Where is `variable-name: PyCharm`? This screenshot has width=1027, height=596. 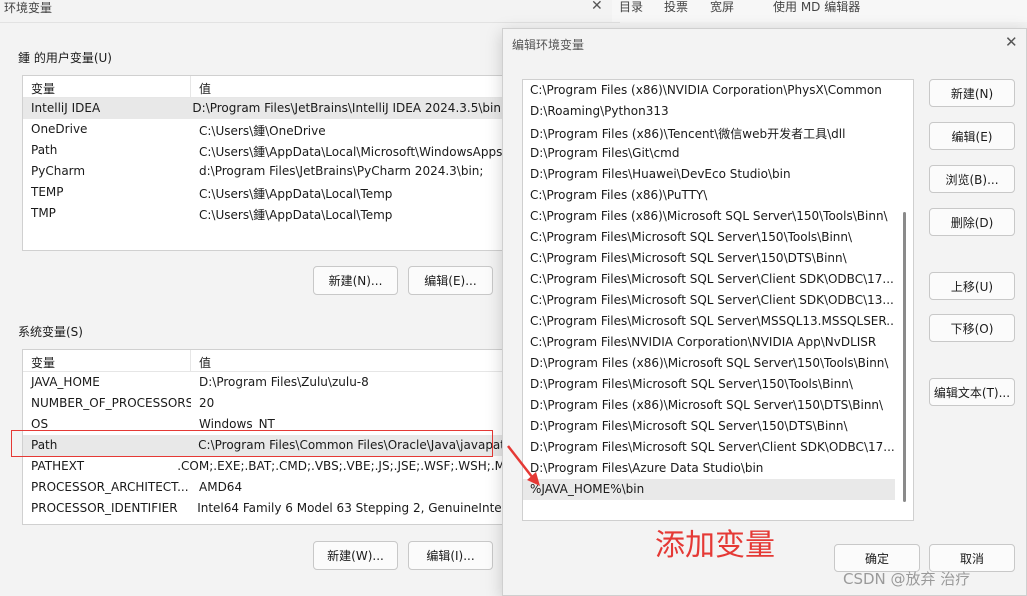 variable-name: PyCharm is located at coordinates (58, 171).